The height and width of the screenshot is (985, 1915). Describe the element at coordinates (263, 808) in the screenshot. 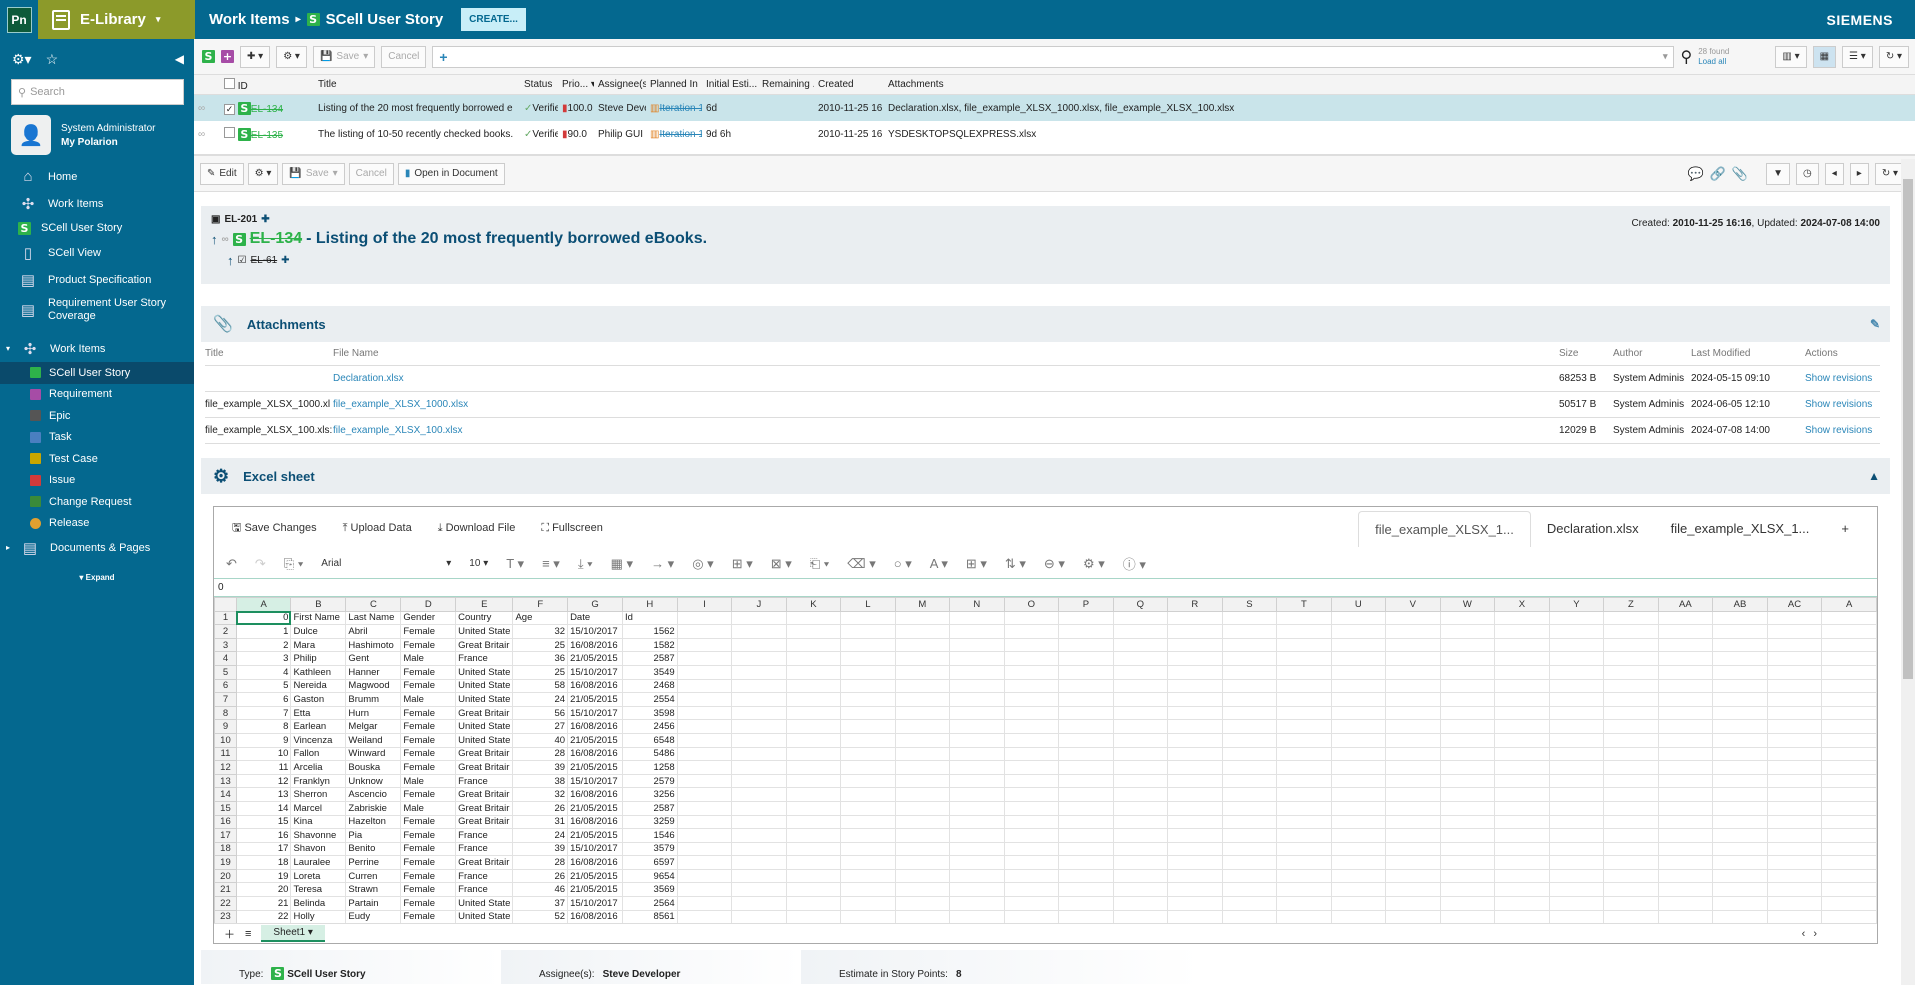

I see `cell: 14` at that location.